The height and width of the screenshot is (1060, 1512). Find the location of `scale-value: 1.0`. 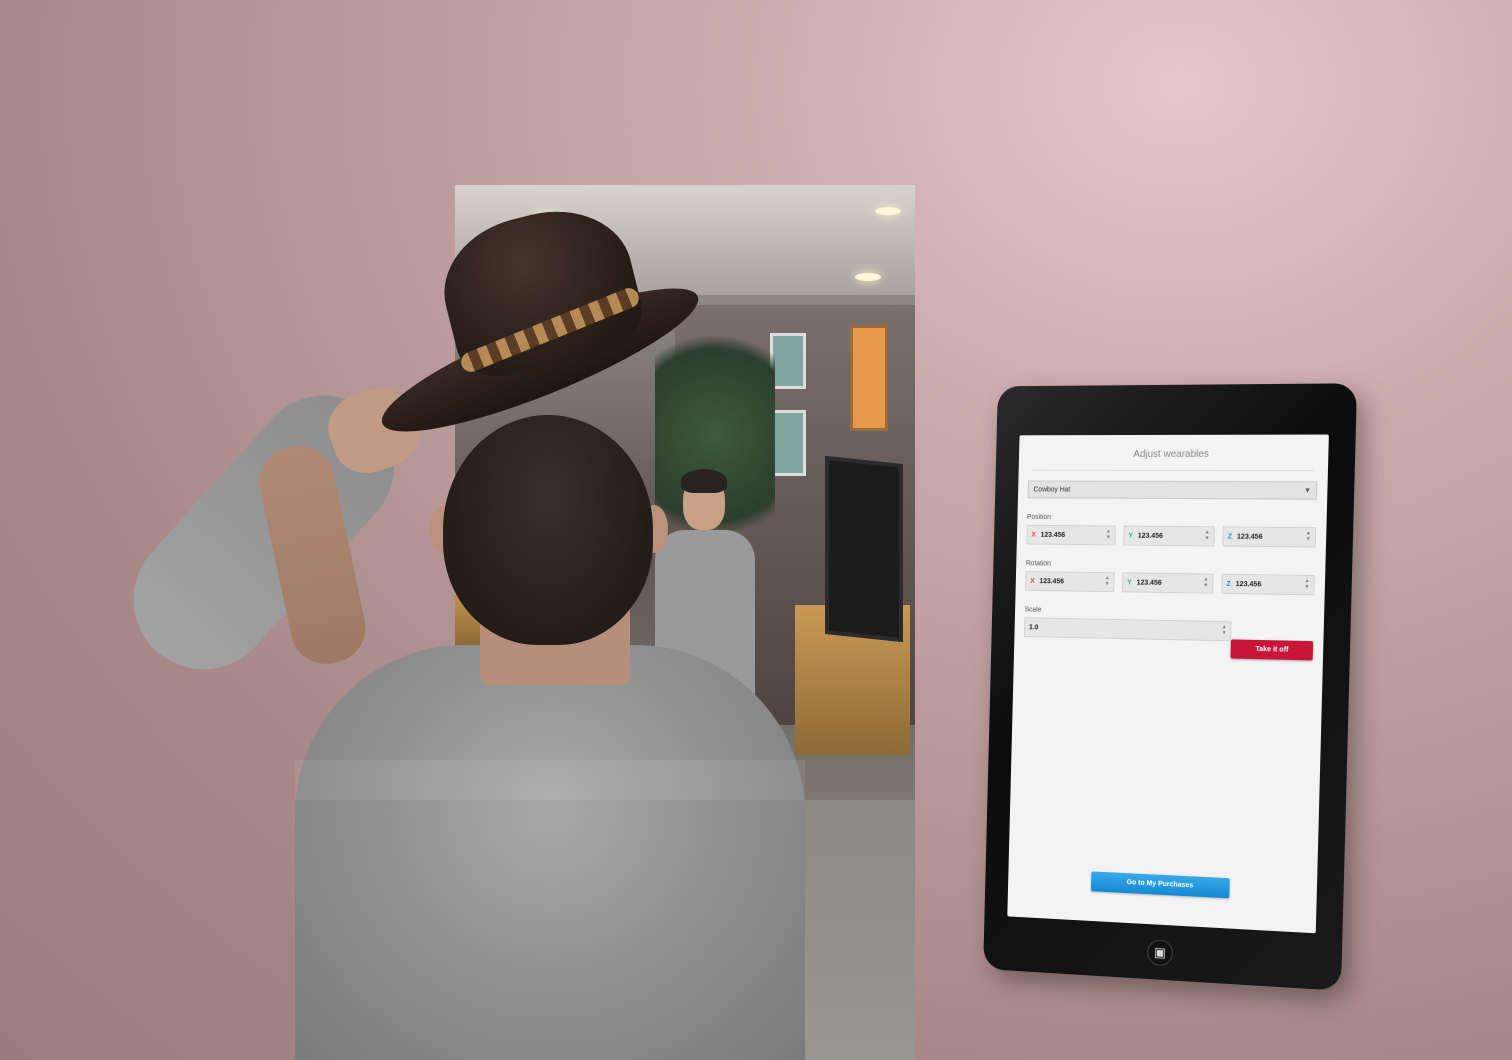

scale-value: 1.0 is located at coordinates (1033, 627).